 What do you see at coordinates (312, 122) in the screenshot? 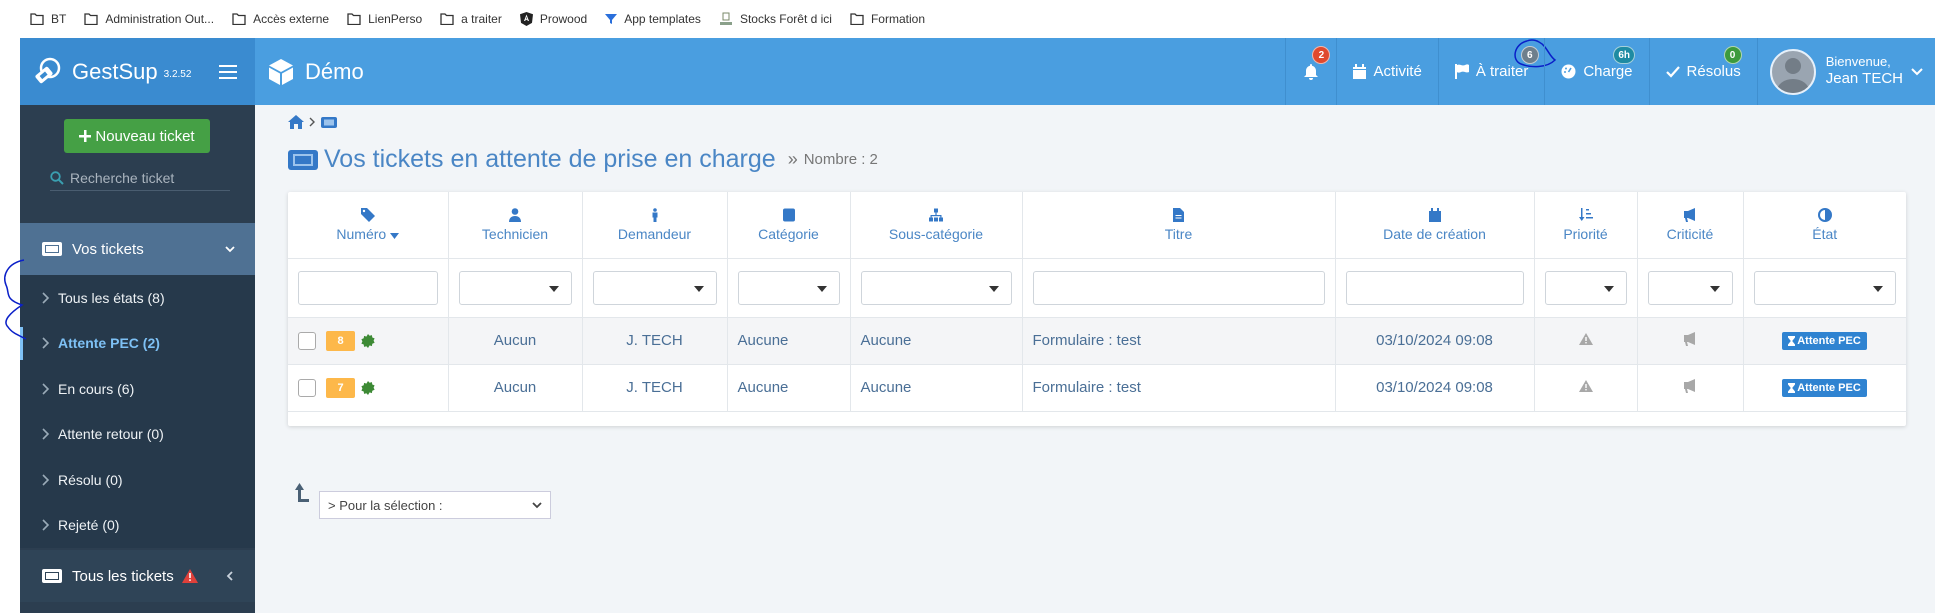
I see `chevron-right-icon` at bounding box center [312, 122].